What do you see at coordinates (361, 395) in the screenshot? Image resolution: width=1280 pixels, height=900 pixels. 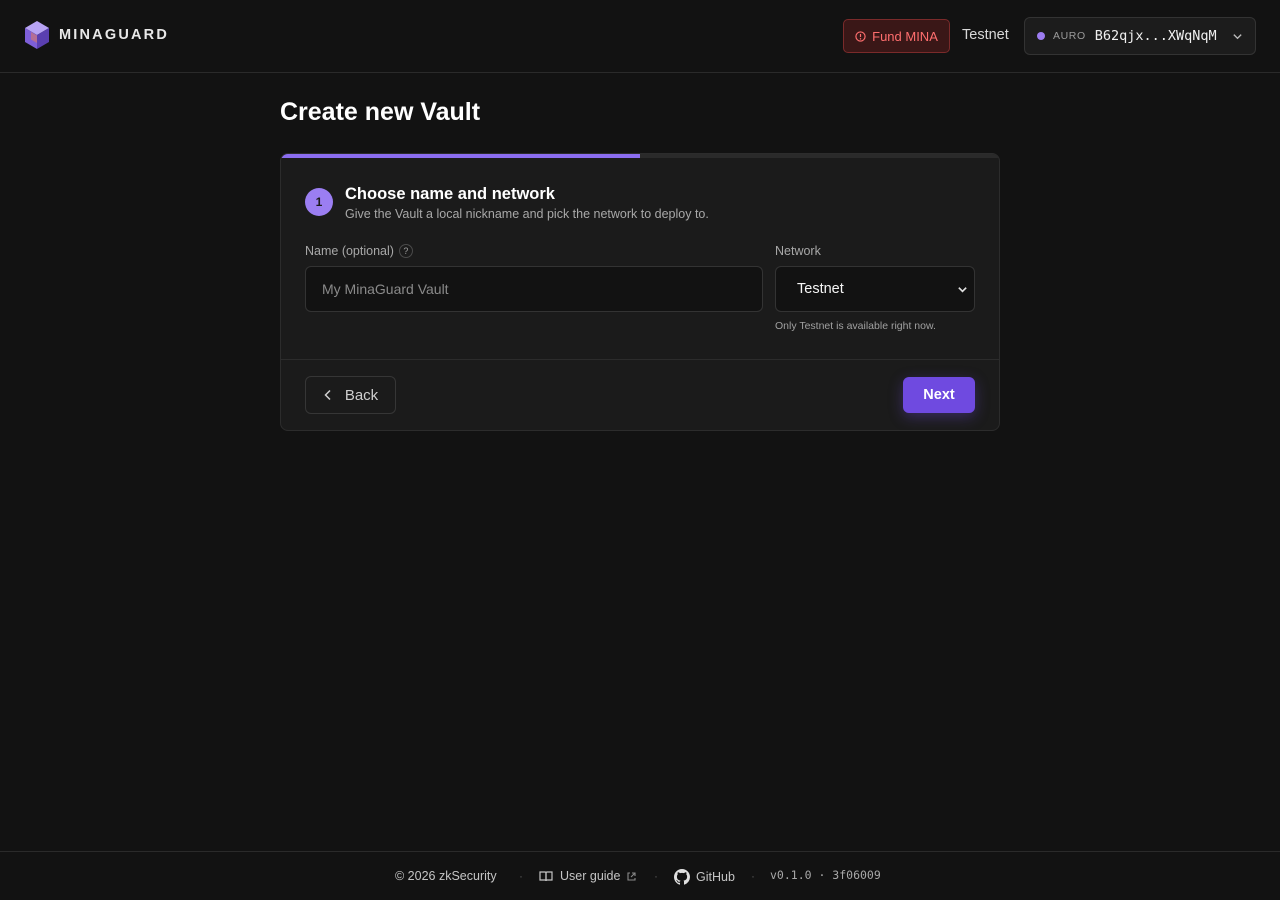 I see `back-label: Back` at bounding box center [361, 395].